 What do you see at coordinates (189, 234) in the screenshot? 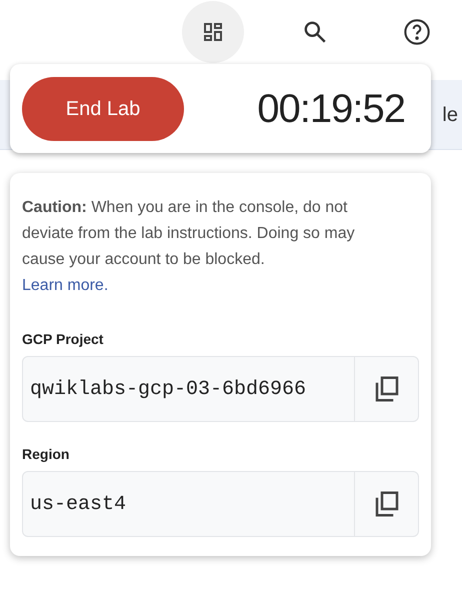
I see `caution-text: Caution: When you are in the console, do not deviate from the lab instructions. Doing so may cause your account to be blocked.` at bounding box center [189, 234].